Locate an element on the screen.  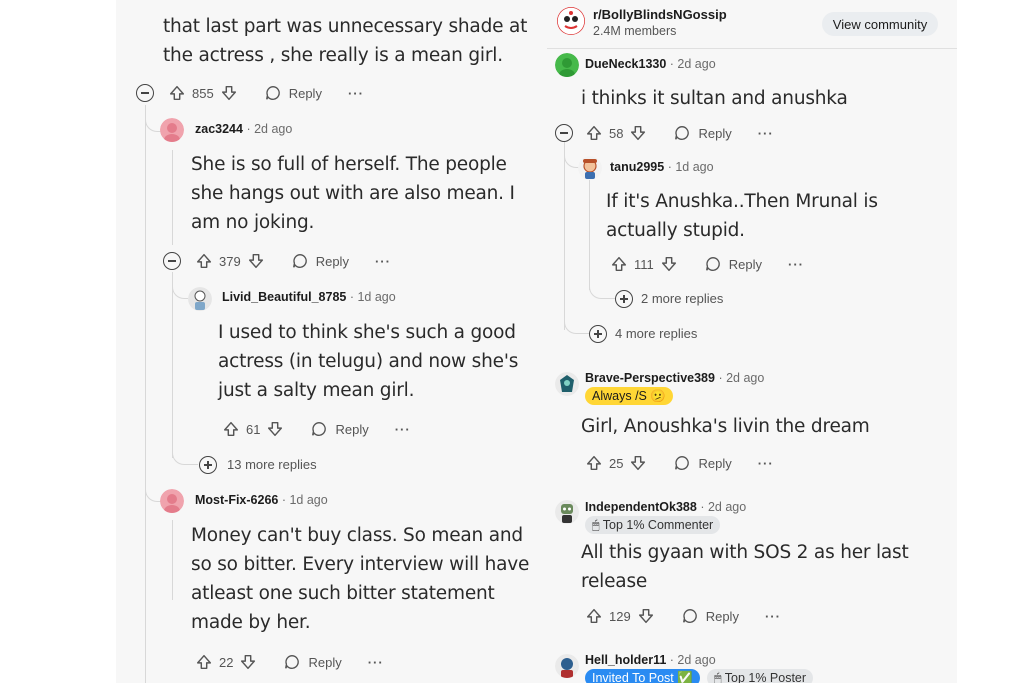
username-link: DueNeck1330 is located at coordinates (625, 64).